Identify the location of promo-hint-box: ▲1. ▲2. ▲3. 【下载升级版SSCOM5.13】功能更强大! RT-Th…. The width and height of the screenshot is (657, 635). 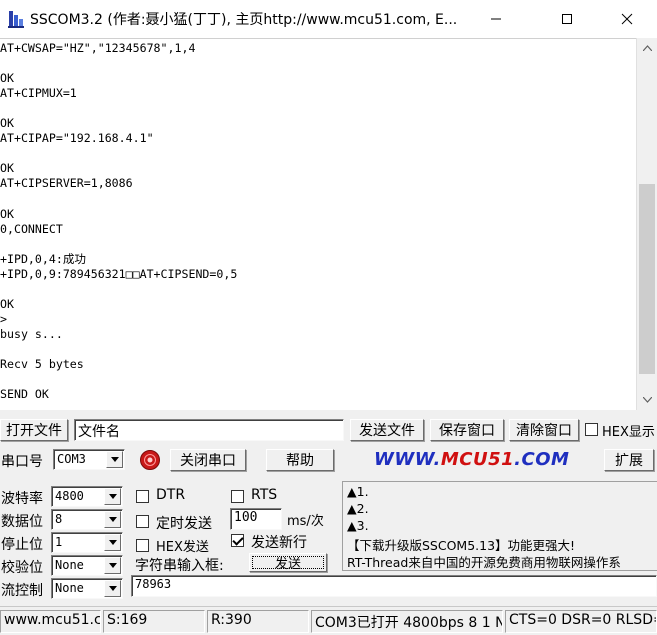
(499, 526).